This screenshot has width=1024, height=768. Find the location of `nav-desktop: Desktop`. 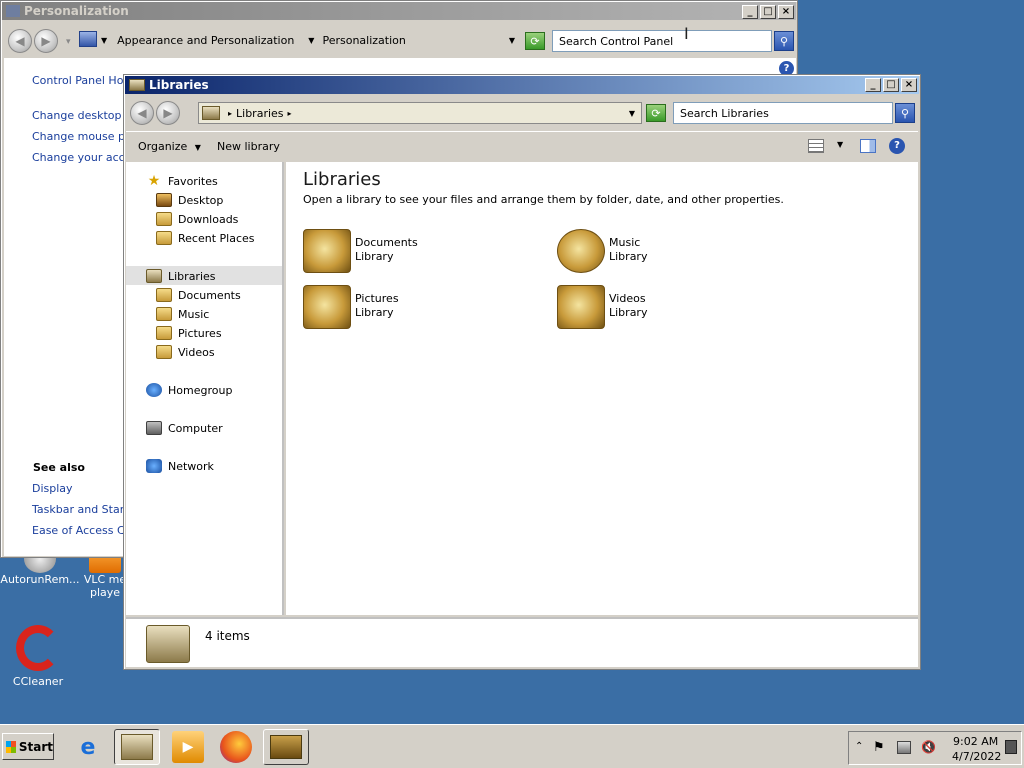

nav-desktop: Desktop is located at coordinates (189, 200).